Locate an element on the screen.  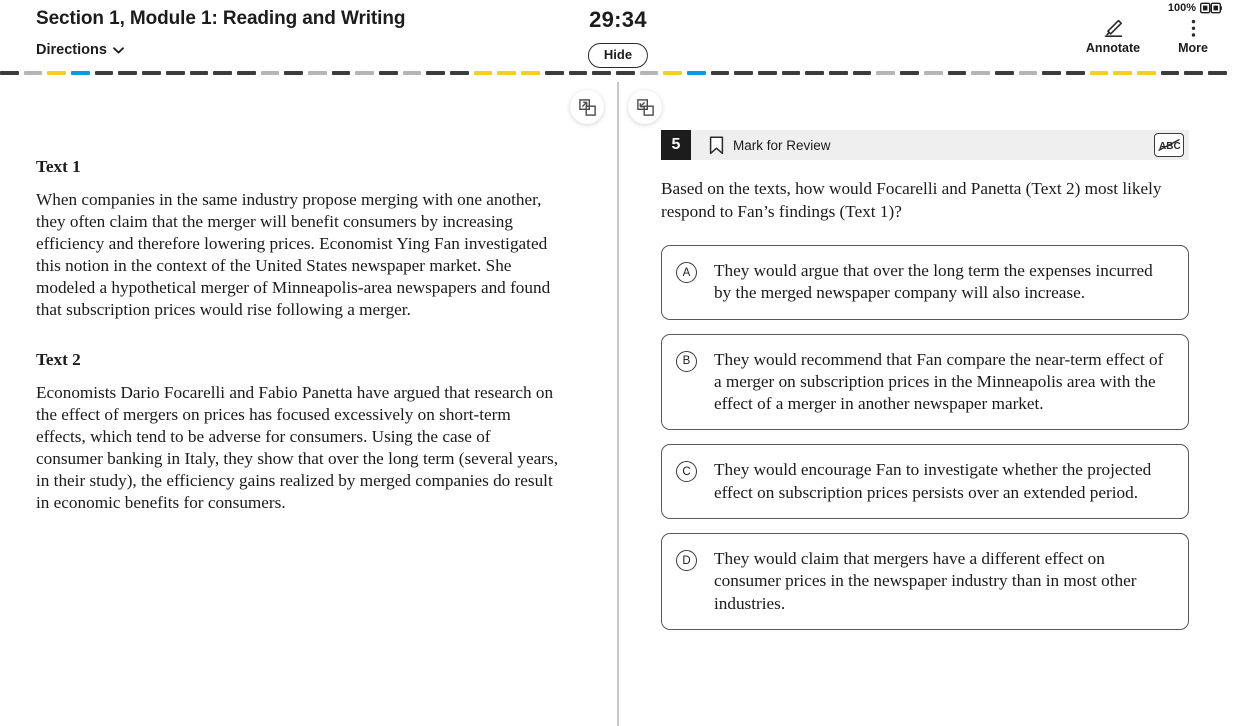
mark-for-review-button: Mark for Review is located at coordinates (770, 145).